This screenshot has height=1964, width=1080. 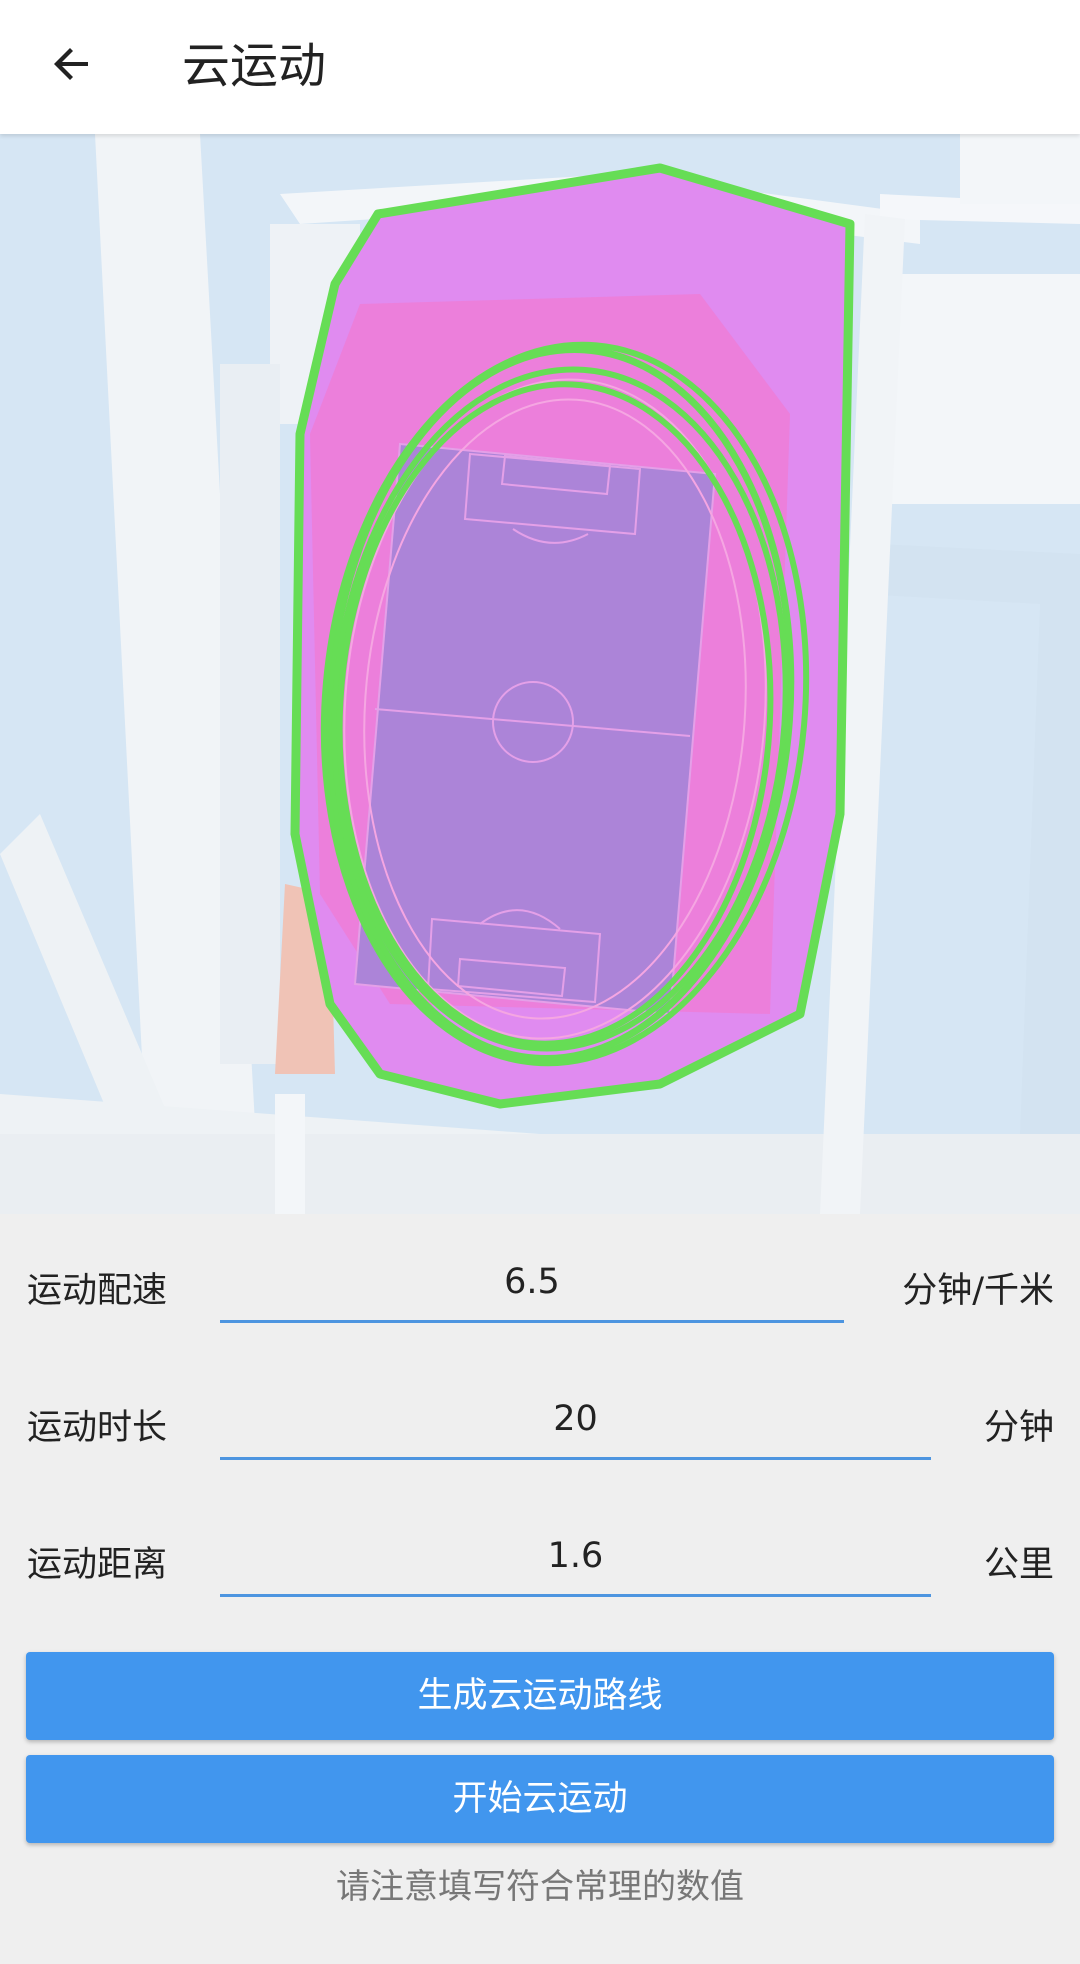 What do you see at coordinates (540, 1799) in the screenshot?
I see `start-exercise-button: 开始云运动` at bounding box center [540, 1799].